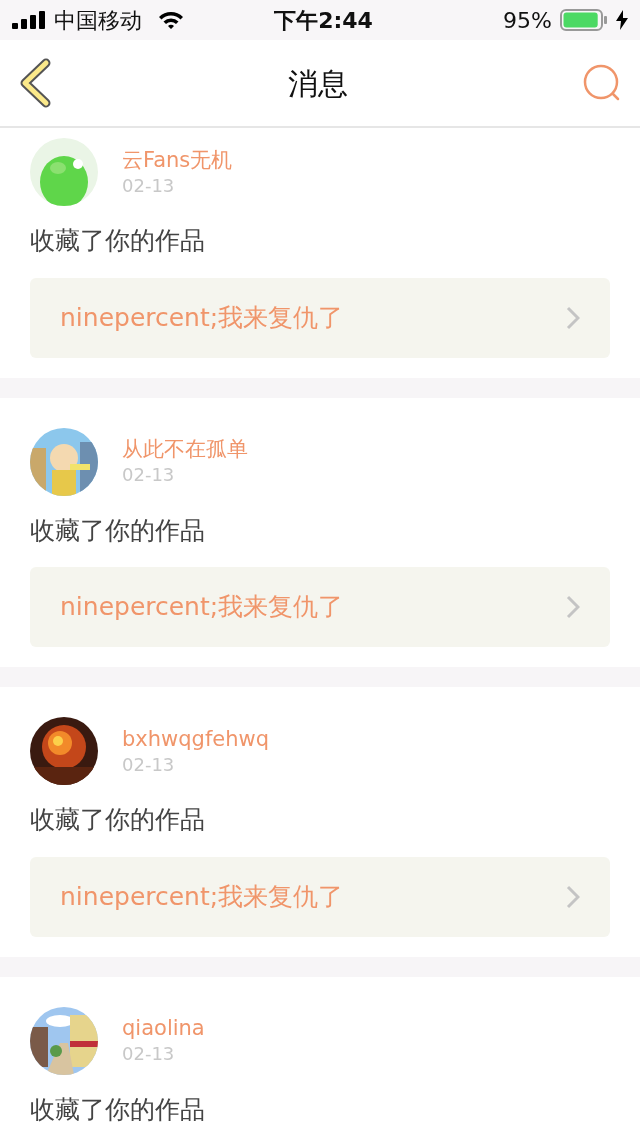 The height and width of the screenshot is (1136, 640). Describe the element at coordinates (527, 20) in the screenshot. I see `battery-percent: 95%` at that location.